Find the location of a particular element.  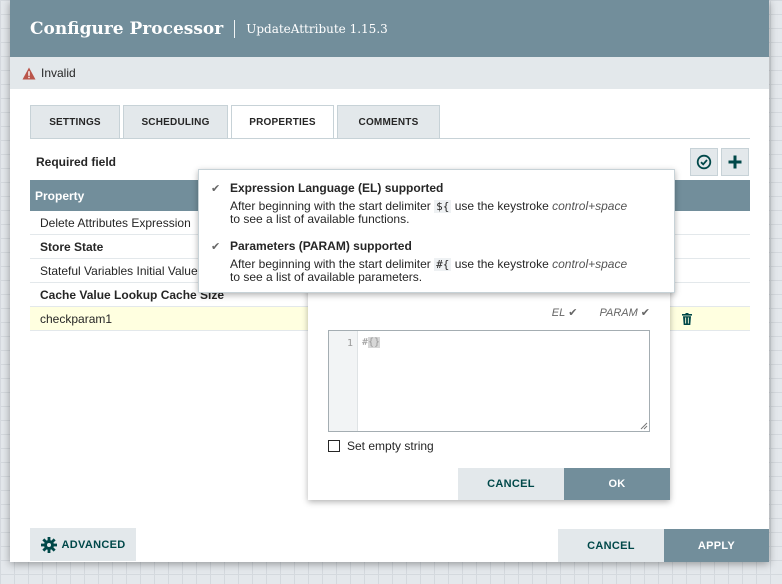

property-name: checkparam1 is located at coordinates (76, 318).